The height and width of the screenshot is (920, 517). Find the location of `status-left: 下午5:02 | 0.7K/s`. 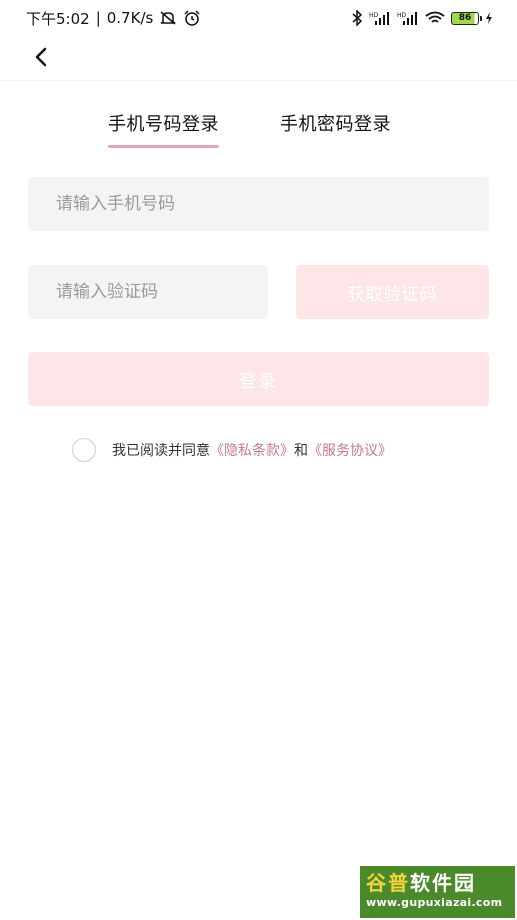

status-left: 下午5:02 | 0.7K/s is located at coordinates (113, 18).